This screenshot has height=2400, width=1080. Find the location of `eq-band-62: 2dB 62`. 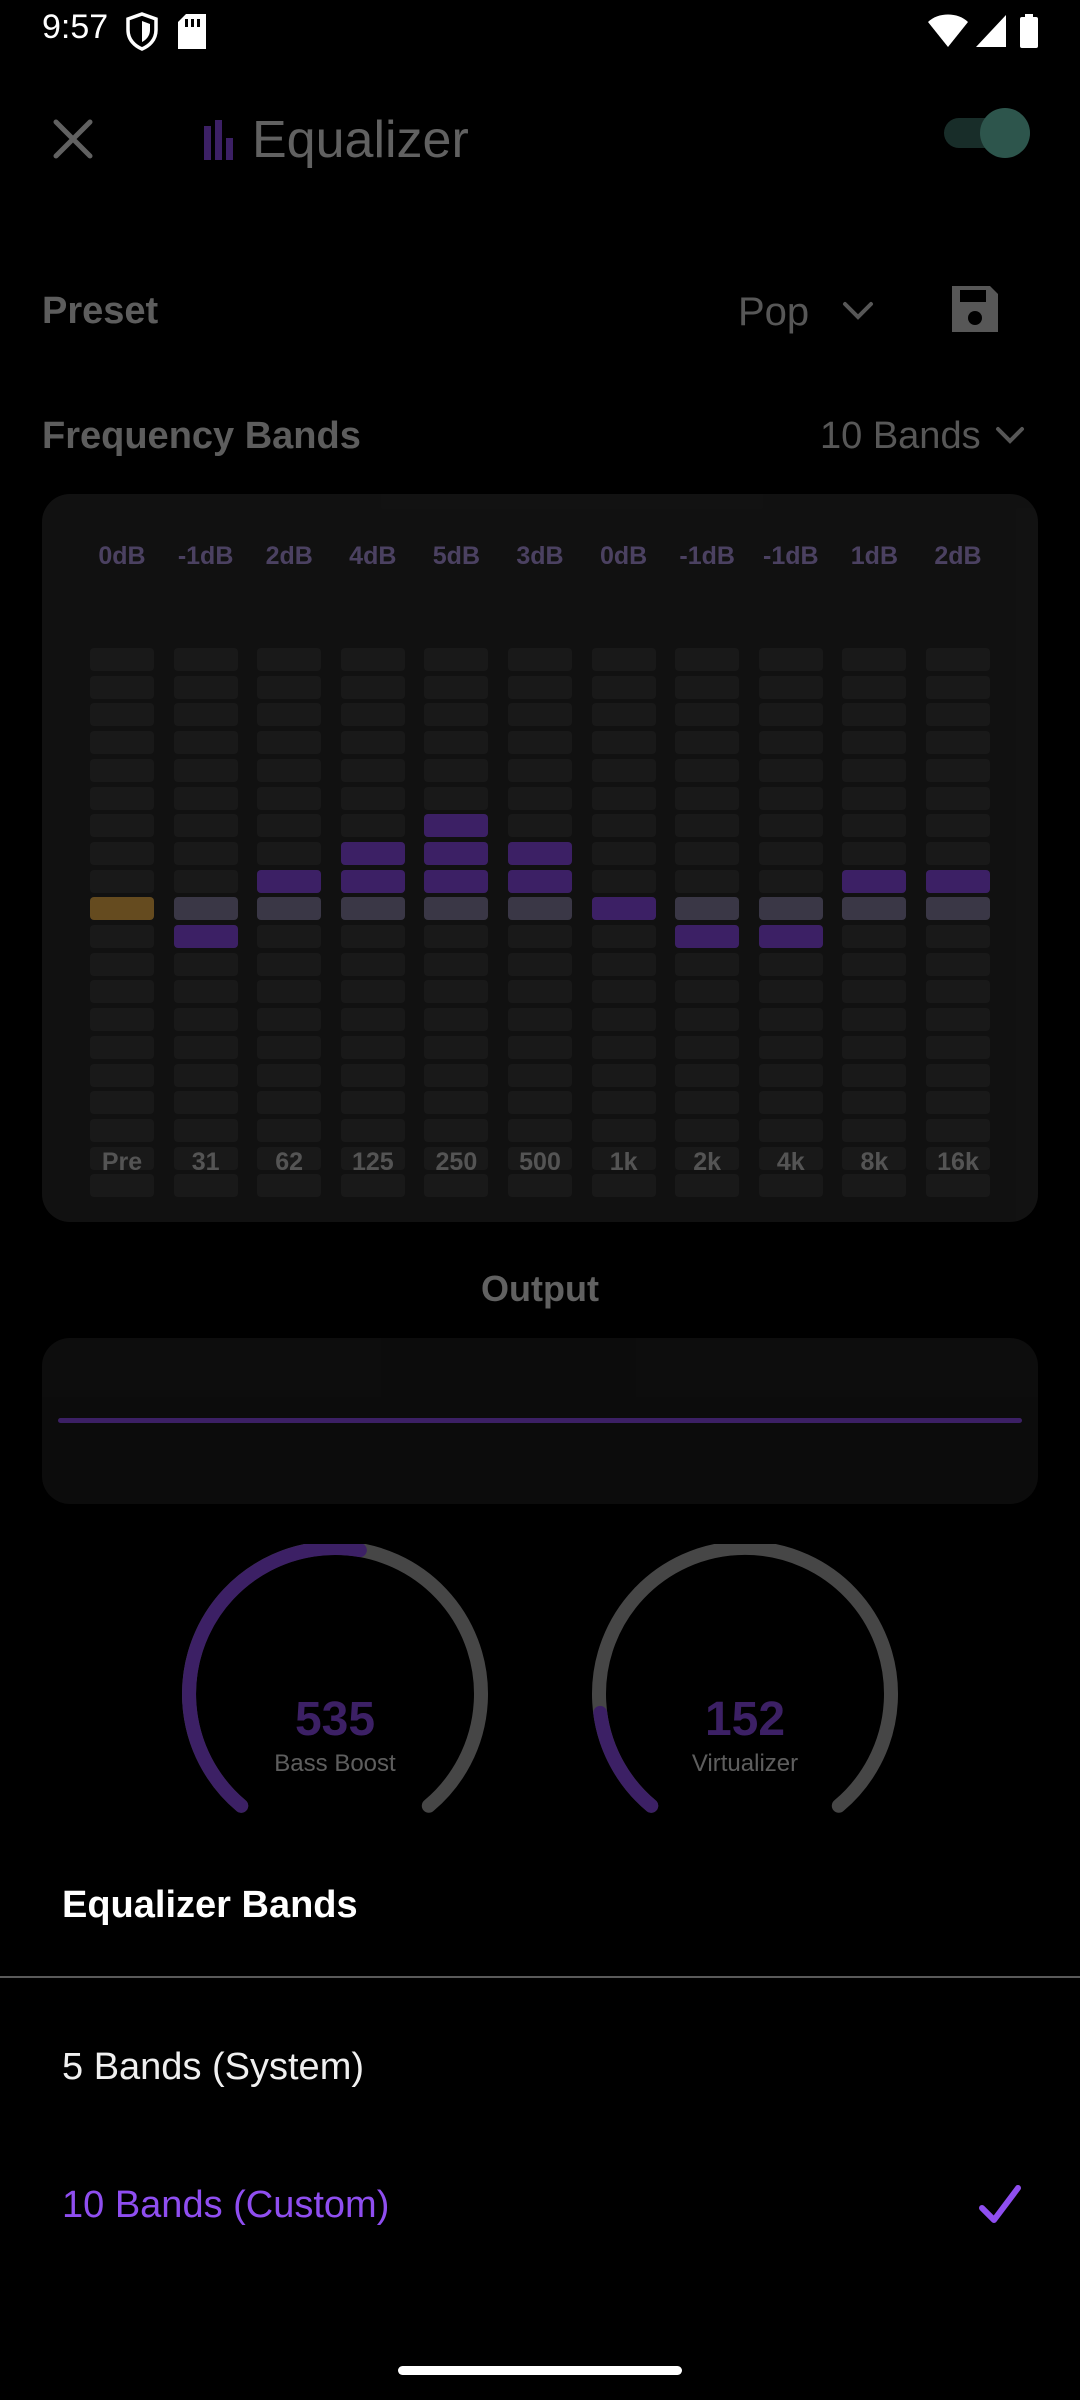

eq-band-62: 2dB 62 is located at coordinates (289, 858).